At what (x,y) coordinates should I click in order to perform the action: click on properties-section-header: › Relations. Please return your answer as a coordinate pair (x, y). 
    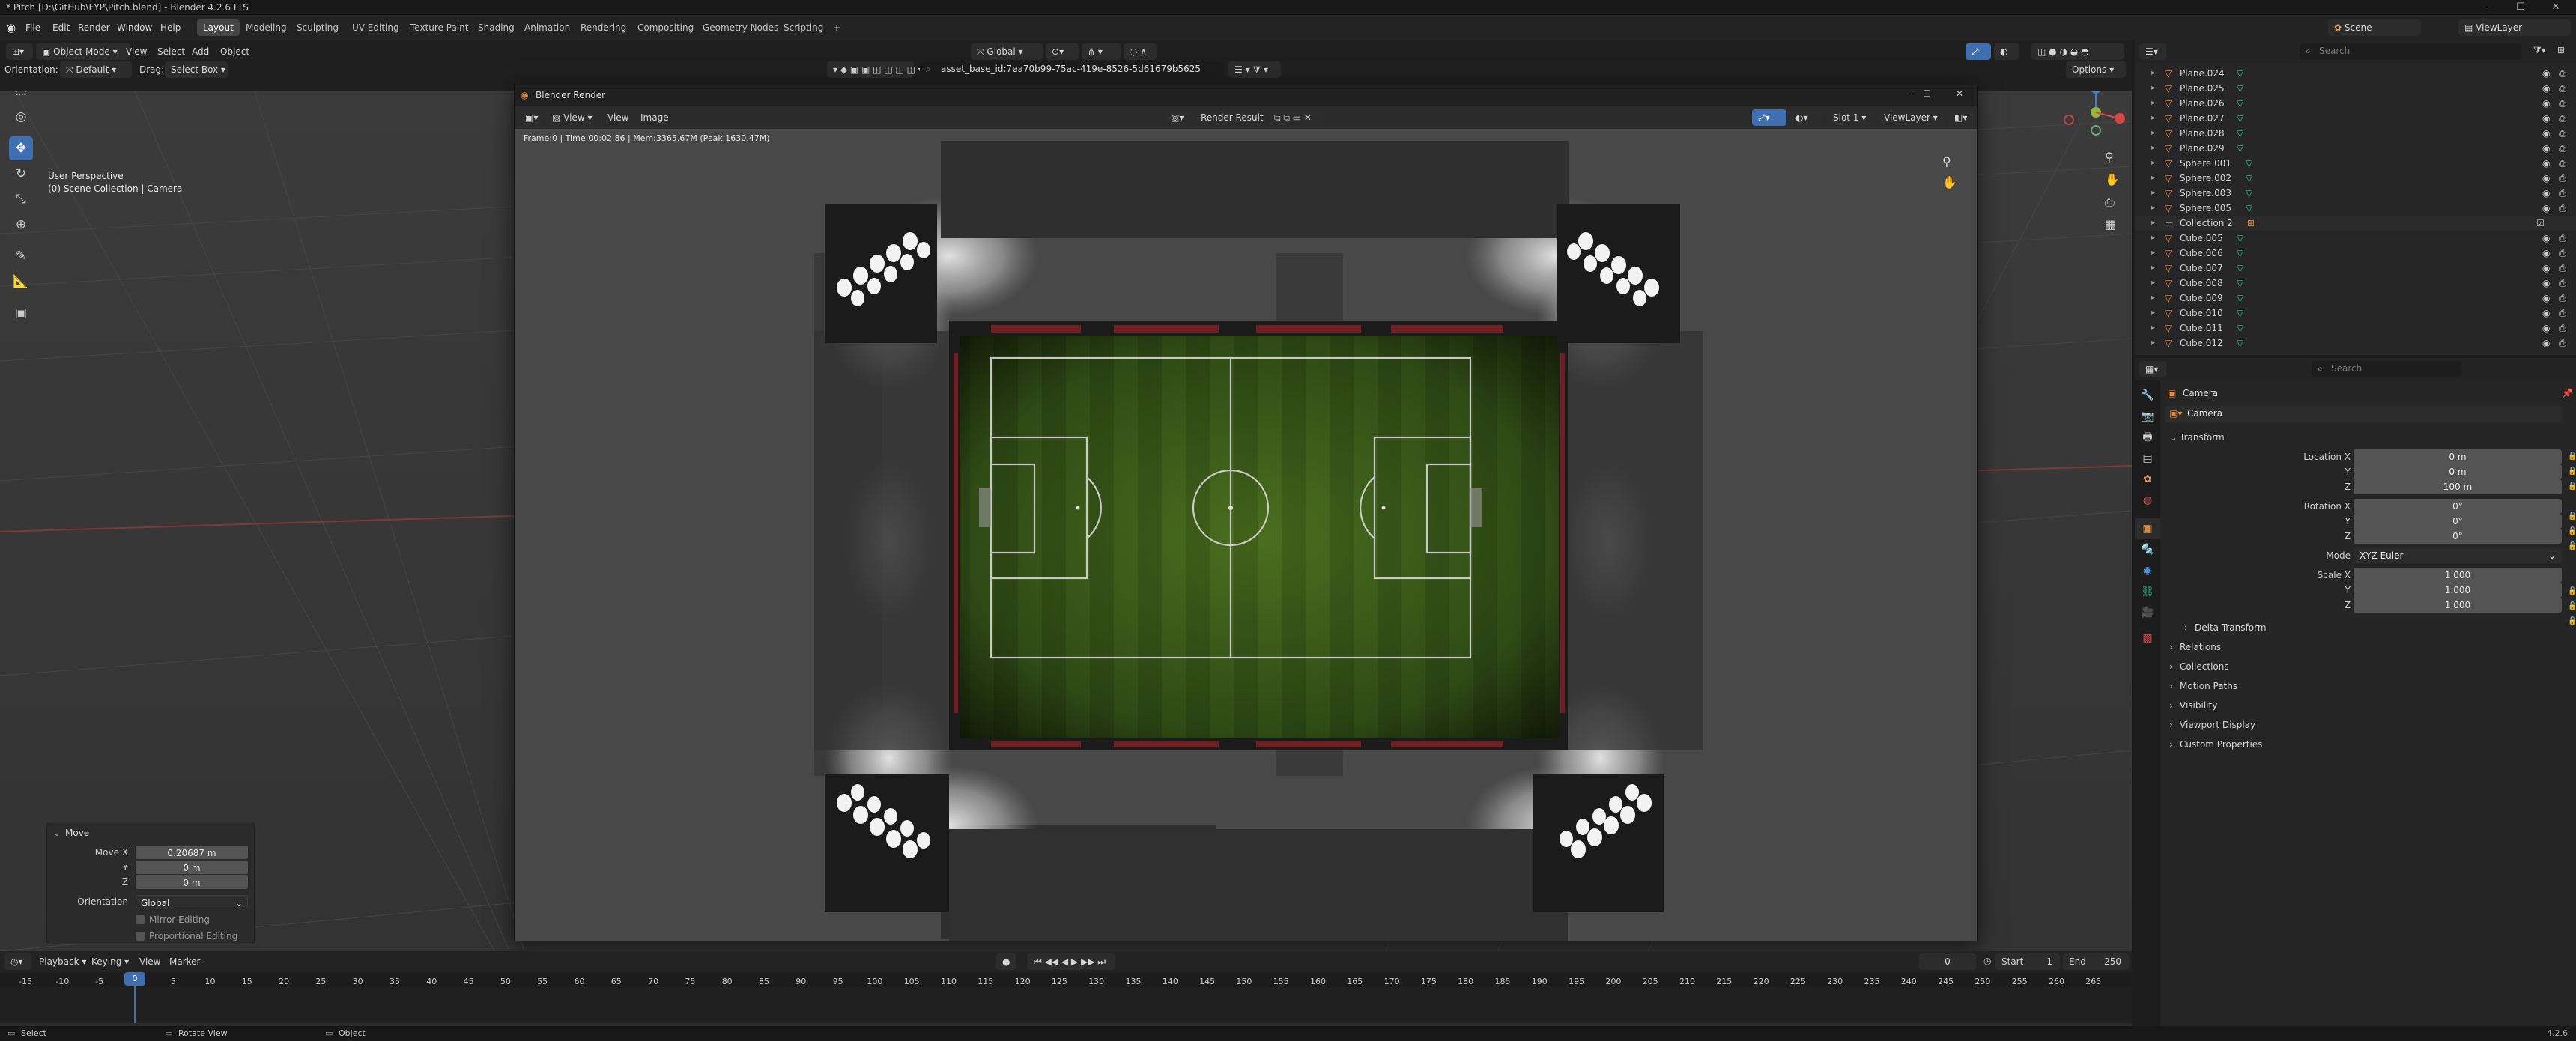
    Looking at the image, I should click on (2370, 647).